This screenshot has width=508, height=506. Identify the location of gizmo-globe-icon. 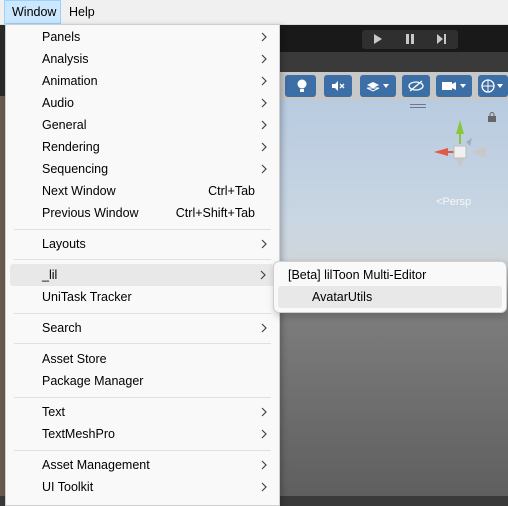
(492, 86).